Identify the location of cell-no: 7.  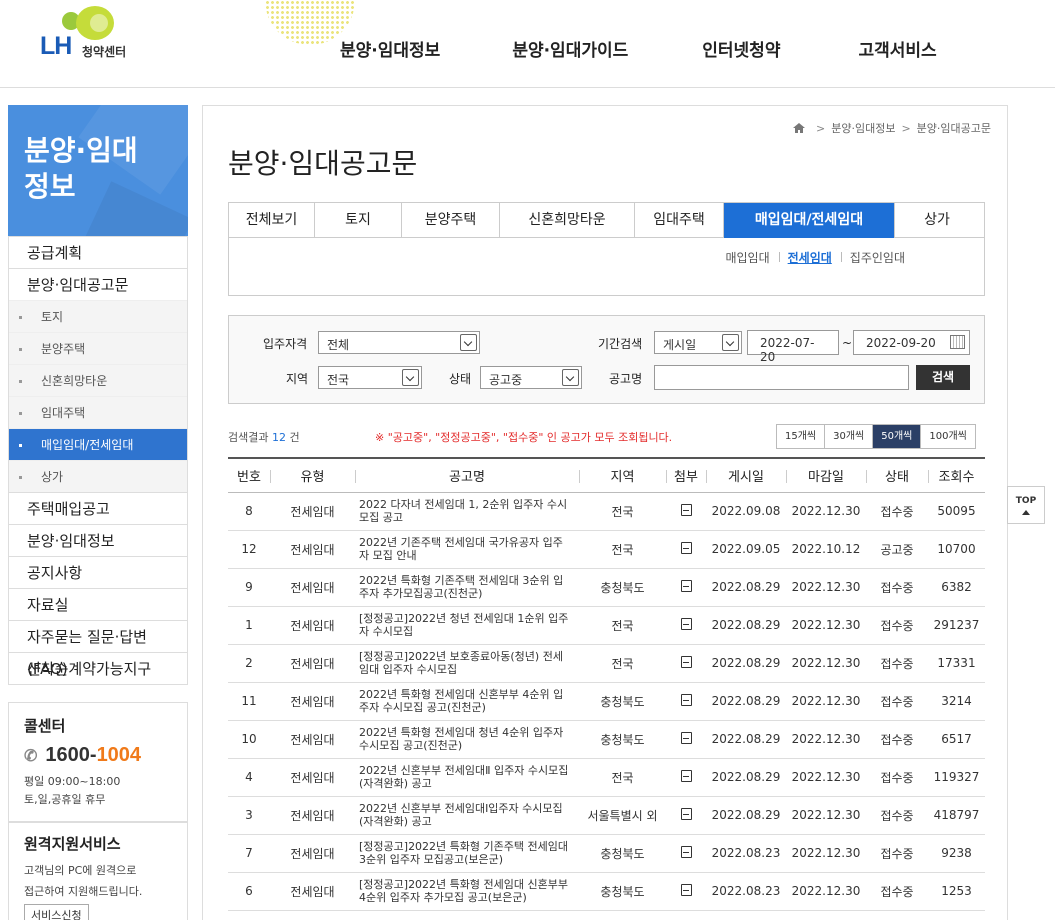
(249, 853).